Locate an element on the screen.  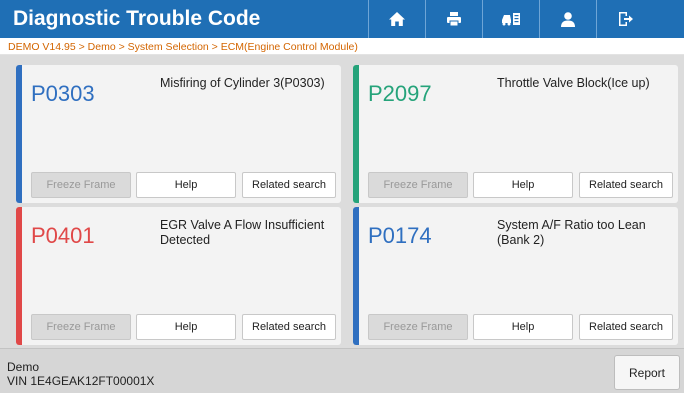
dtc-code: P0401 is located at coordinates (63, 235).